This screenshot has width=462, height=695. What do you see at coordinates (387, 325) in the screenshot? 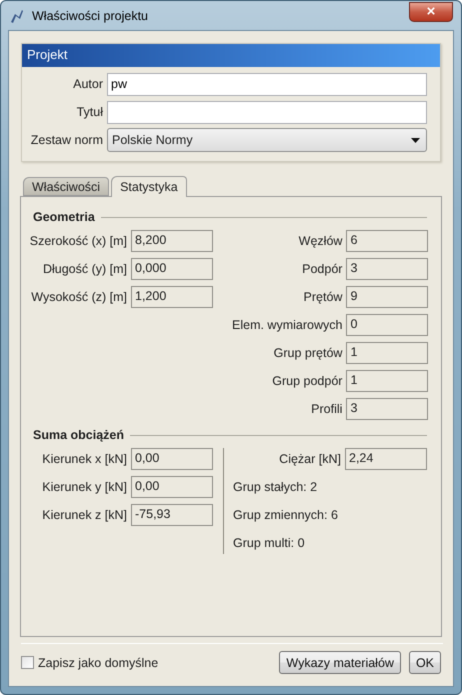
I see `readonly-field: 0` at bounding box center [387, 325].